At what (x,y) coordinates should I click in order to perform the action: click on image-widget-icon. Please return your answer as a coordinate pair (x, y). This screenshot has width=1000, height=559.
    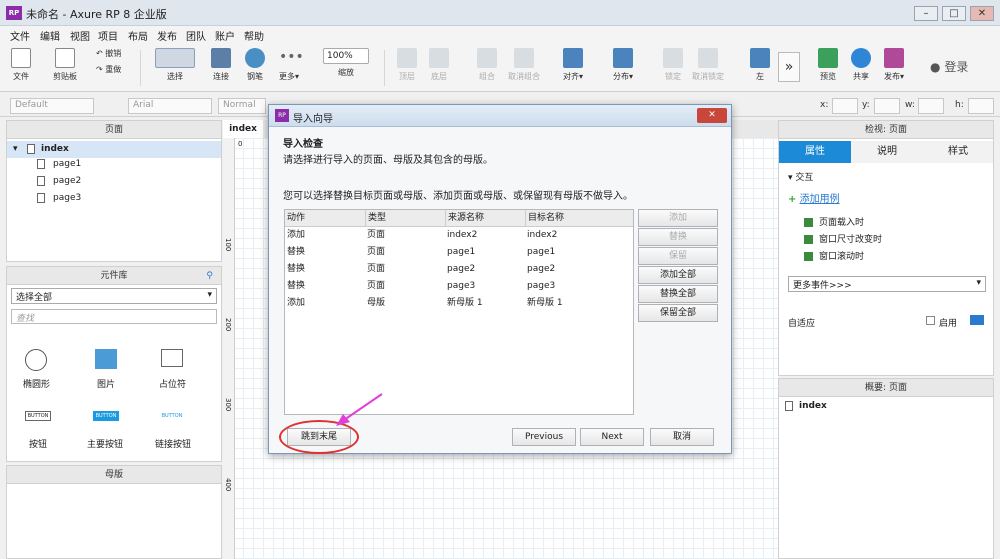
    Looking at the image, I should click on (106, 359).